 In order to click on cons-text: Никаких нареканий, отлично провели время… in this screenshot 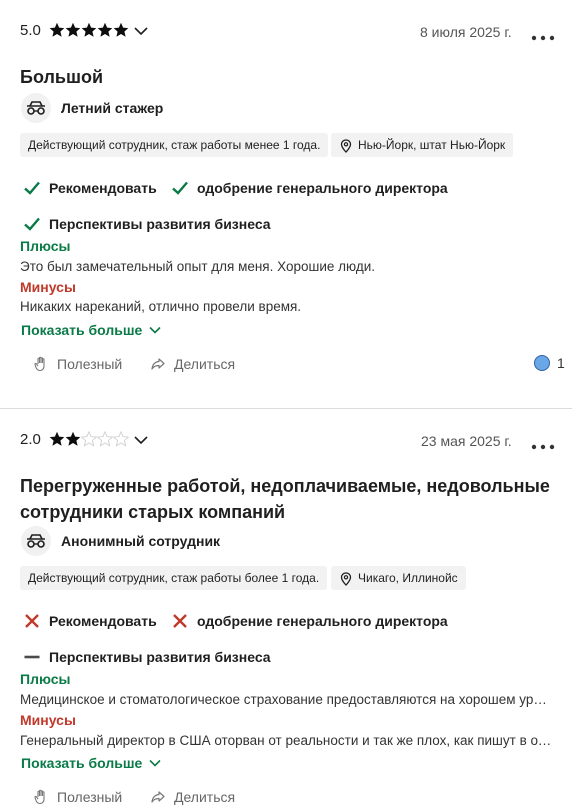, I will do `click(161, 306)`.